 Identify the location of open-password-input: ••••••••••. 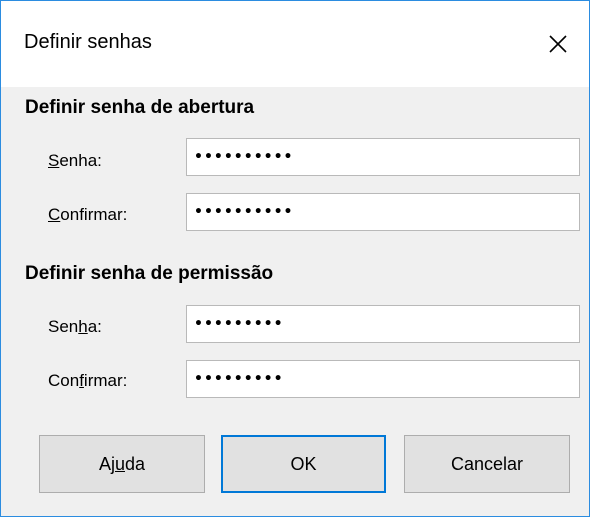
(383, 157).